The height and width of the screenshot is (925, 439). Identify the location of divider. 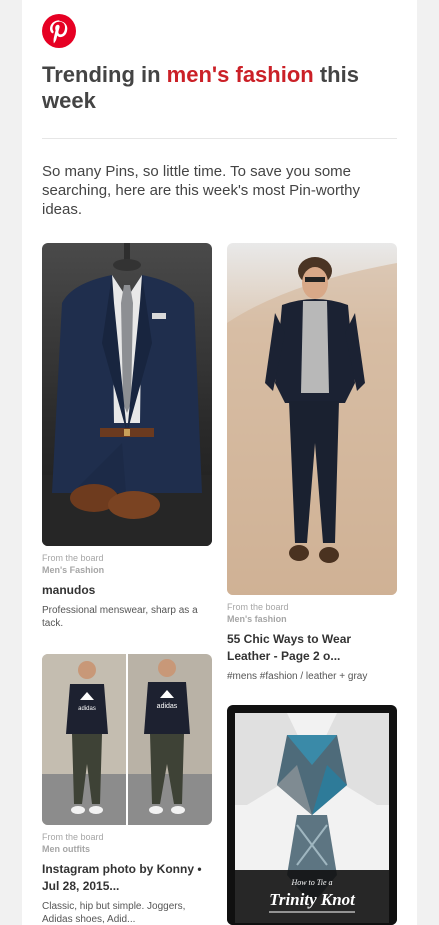
(219, 138).